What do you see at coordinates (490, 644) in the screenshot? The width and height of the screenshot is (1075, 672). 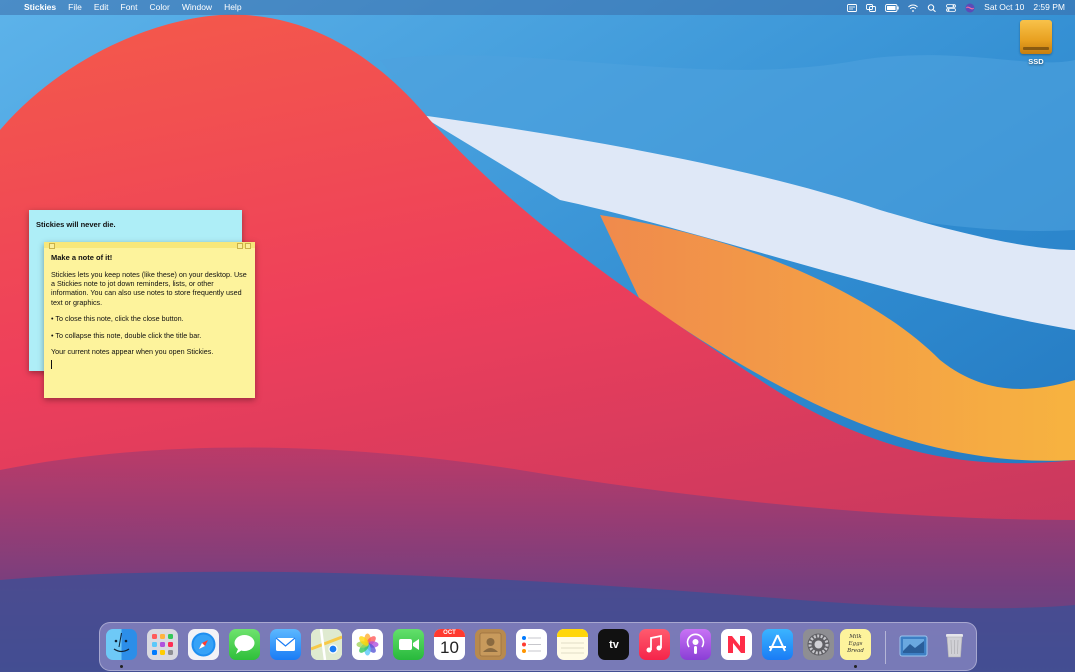 I see `contacts-icon` at bounding box center [490, 644].